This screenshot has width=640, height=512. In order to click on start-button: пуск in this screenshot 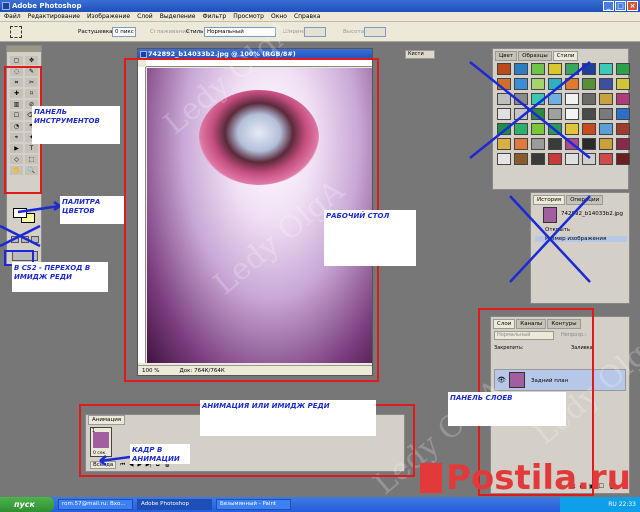, I will do `click(27, 504)`.